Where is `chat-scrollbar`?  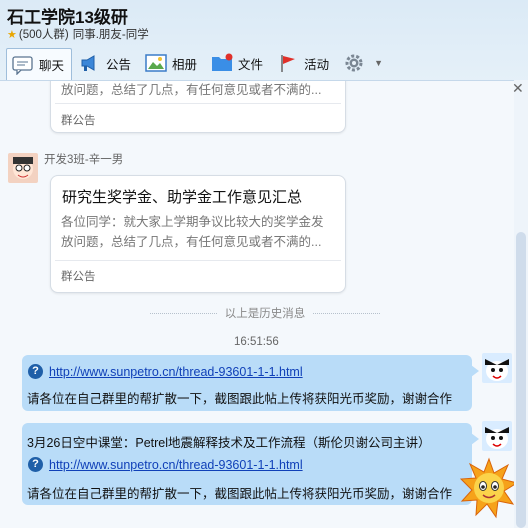 chat-scrollbar is located at coordinates (521, 304).